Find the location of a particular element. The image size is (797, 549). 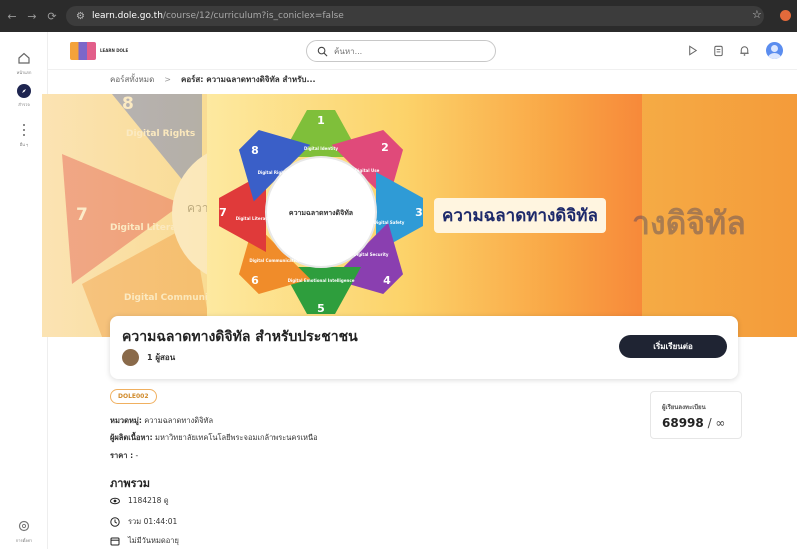

banner-title: ความฉลาดทางดิจิทัล is located at coordinates (520, 216).